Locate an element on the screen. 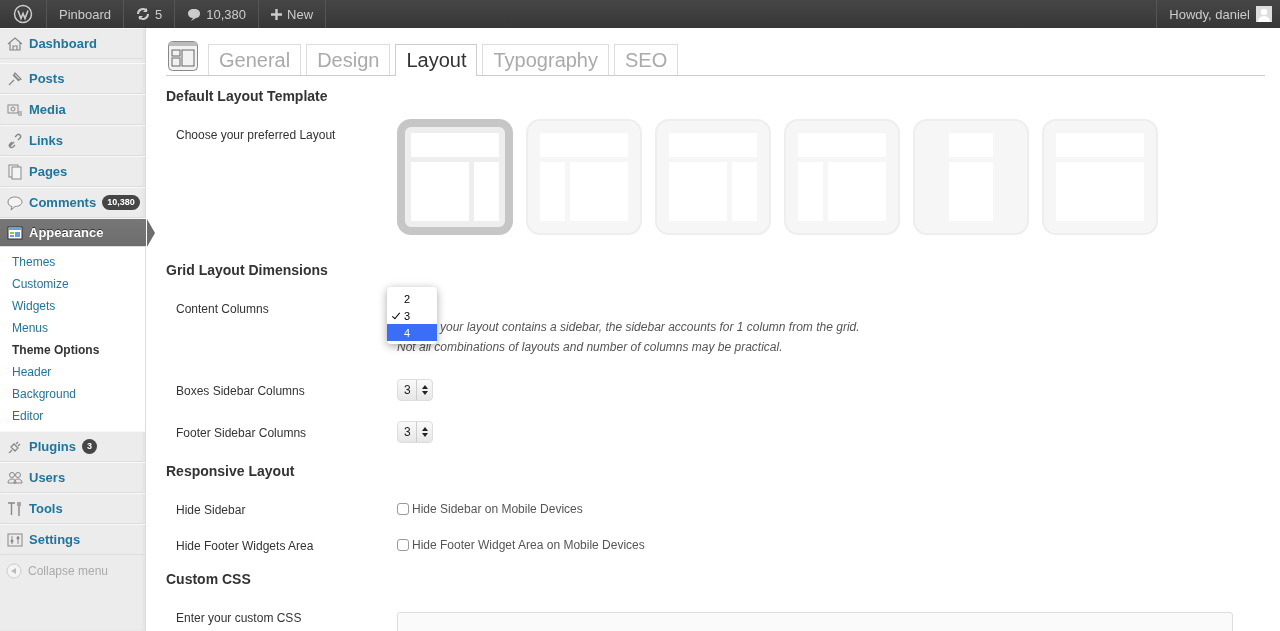 The image size is (1280, 631). section-heading: Custom CSS is located at coordinates (209, 579).